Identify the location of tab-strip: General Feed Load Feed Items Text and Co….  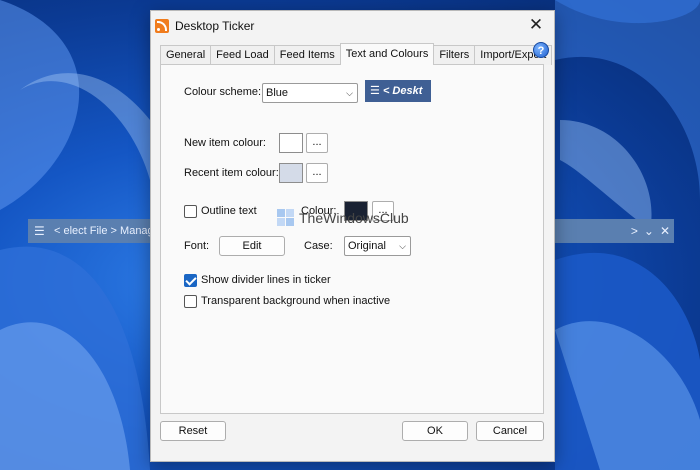
(356, 54).